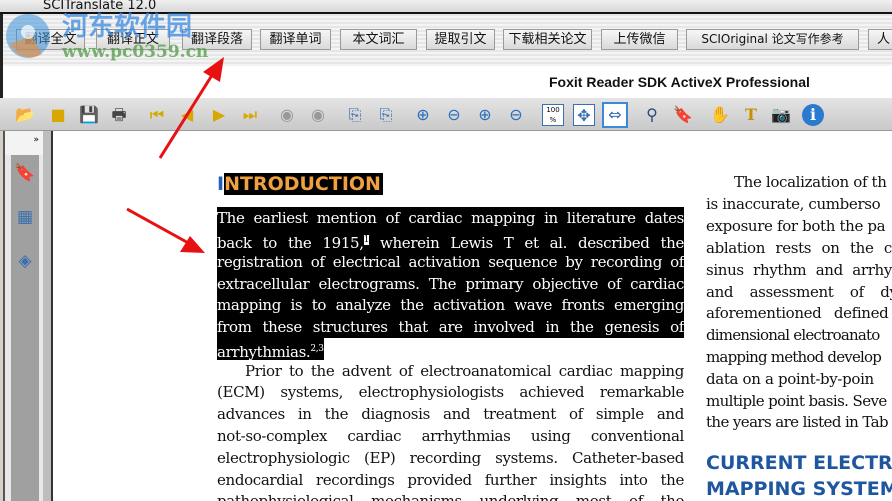 Image resolution: width=892 pixels, height=501 pixels. Describe the element at coordinates (454, 115) in the screenshot. I see `zoom-out-icon: ⊖` at that location.